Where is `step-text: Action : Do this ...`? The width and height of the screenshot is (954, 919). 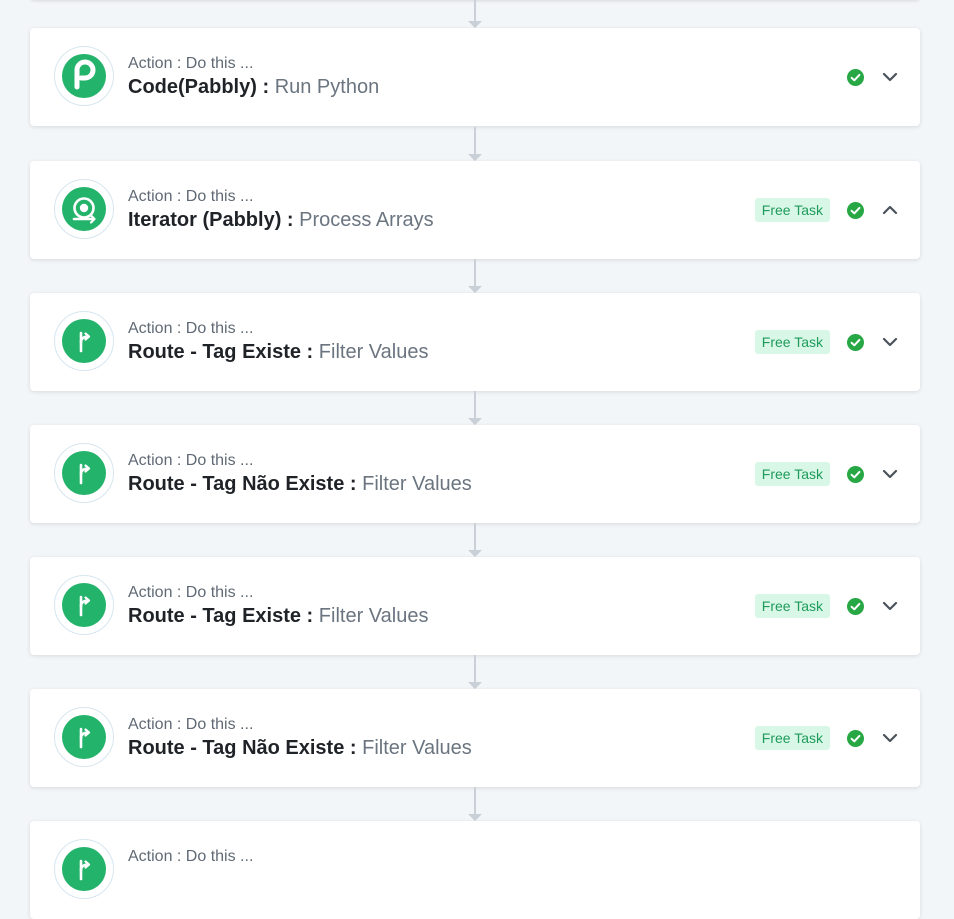 step-text: Action : Do this ... is located at coordinates (190, 857).